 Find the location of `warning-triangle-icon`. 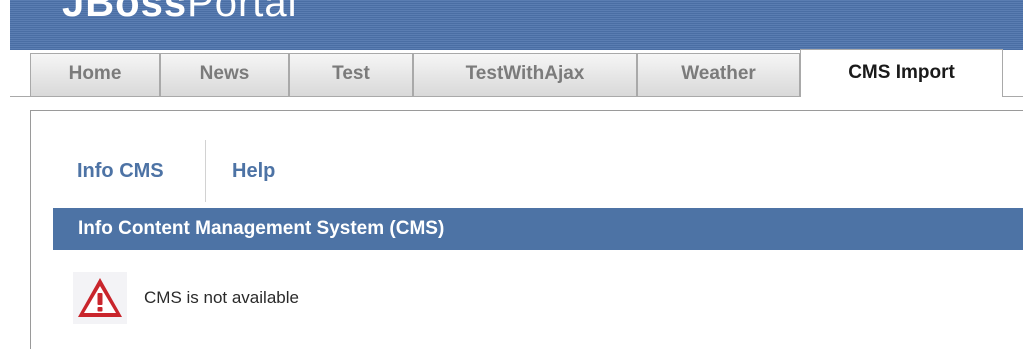

warning-triangle-icon is located at coordinates (100, 298).